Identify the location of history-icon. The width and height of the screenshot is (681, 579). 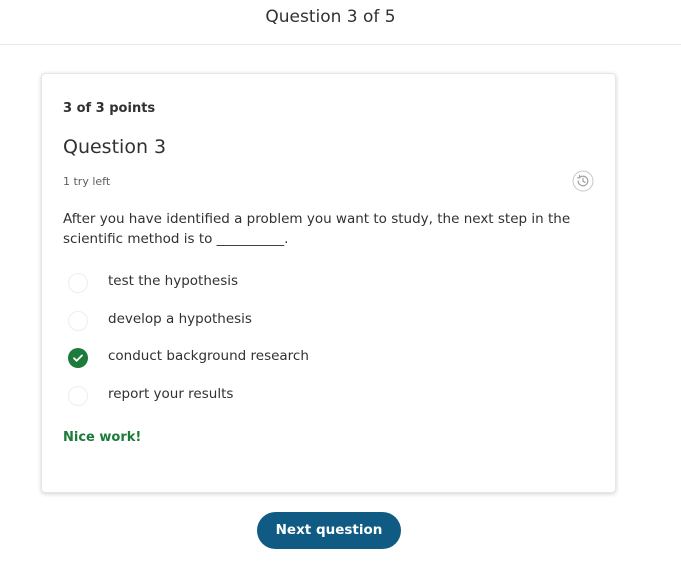
(583, 181).